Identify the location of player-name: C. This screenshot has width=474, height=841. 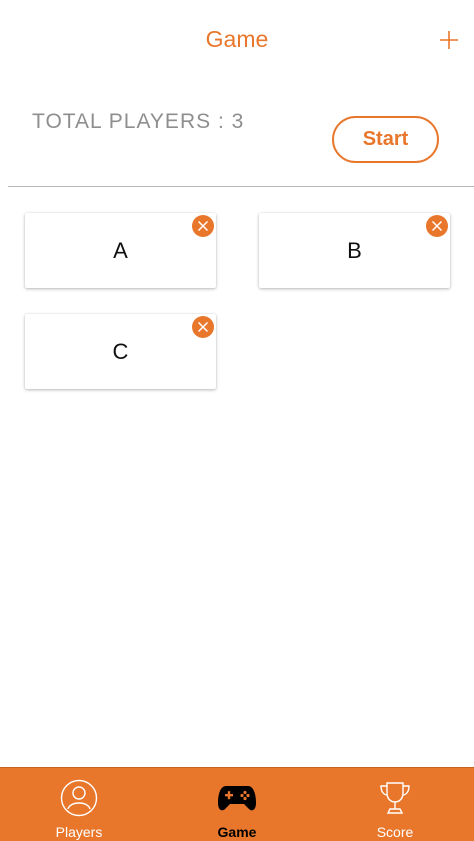
(120, 351).